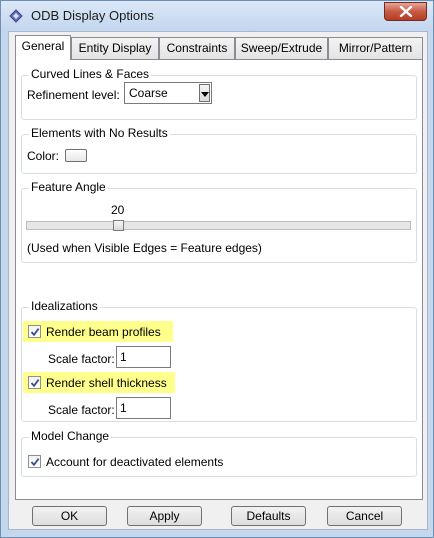 Image resolution: width=434 pixels, height=538 pixels. What do you see at coordinates (103, 332) in the screenshot?
I see `render-beam-profiles-label: Render beam profiles` at bounding box center [103, 332].